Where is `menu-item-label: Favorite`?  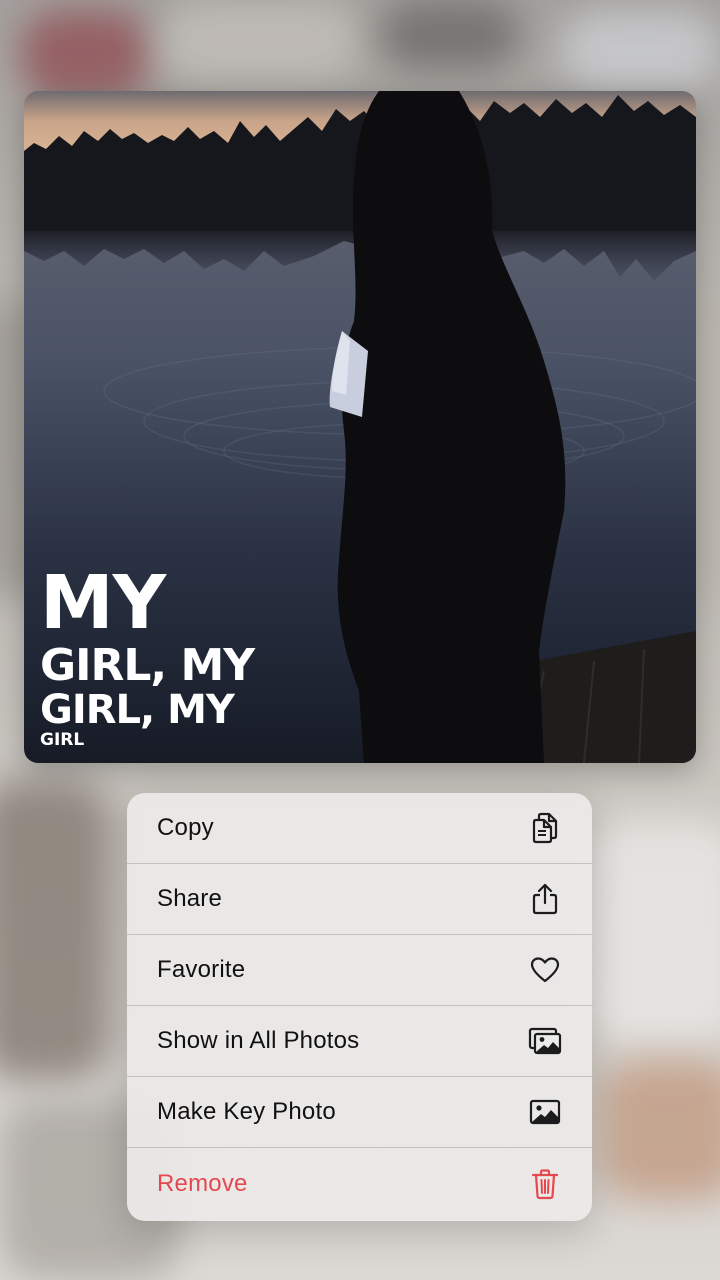
menu-item-label: Favorite is located at coordinates (201, 969).